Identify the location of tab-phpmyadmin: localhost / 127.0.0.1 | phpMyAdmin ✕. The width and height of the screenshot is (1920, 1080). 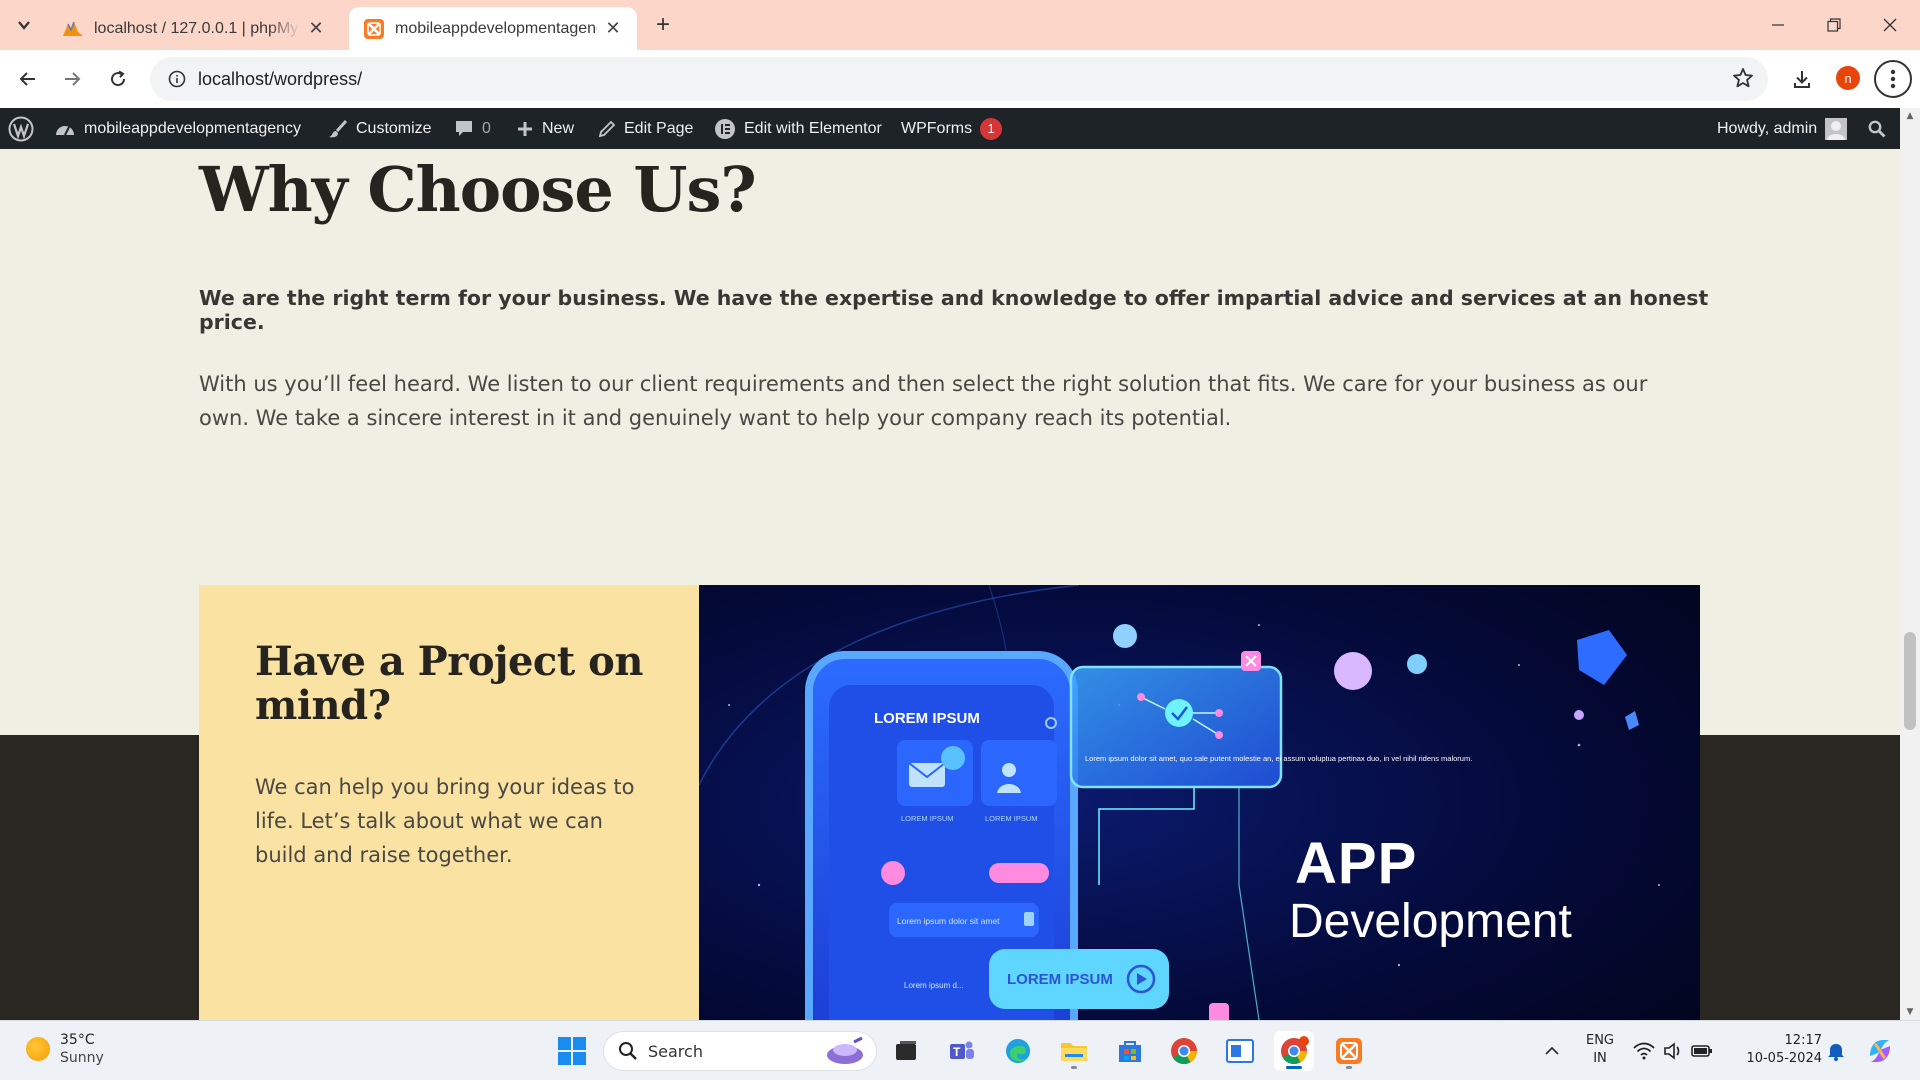
(194, 28).